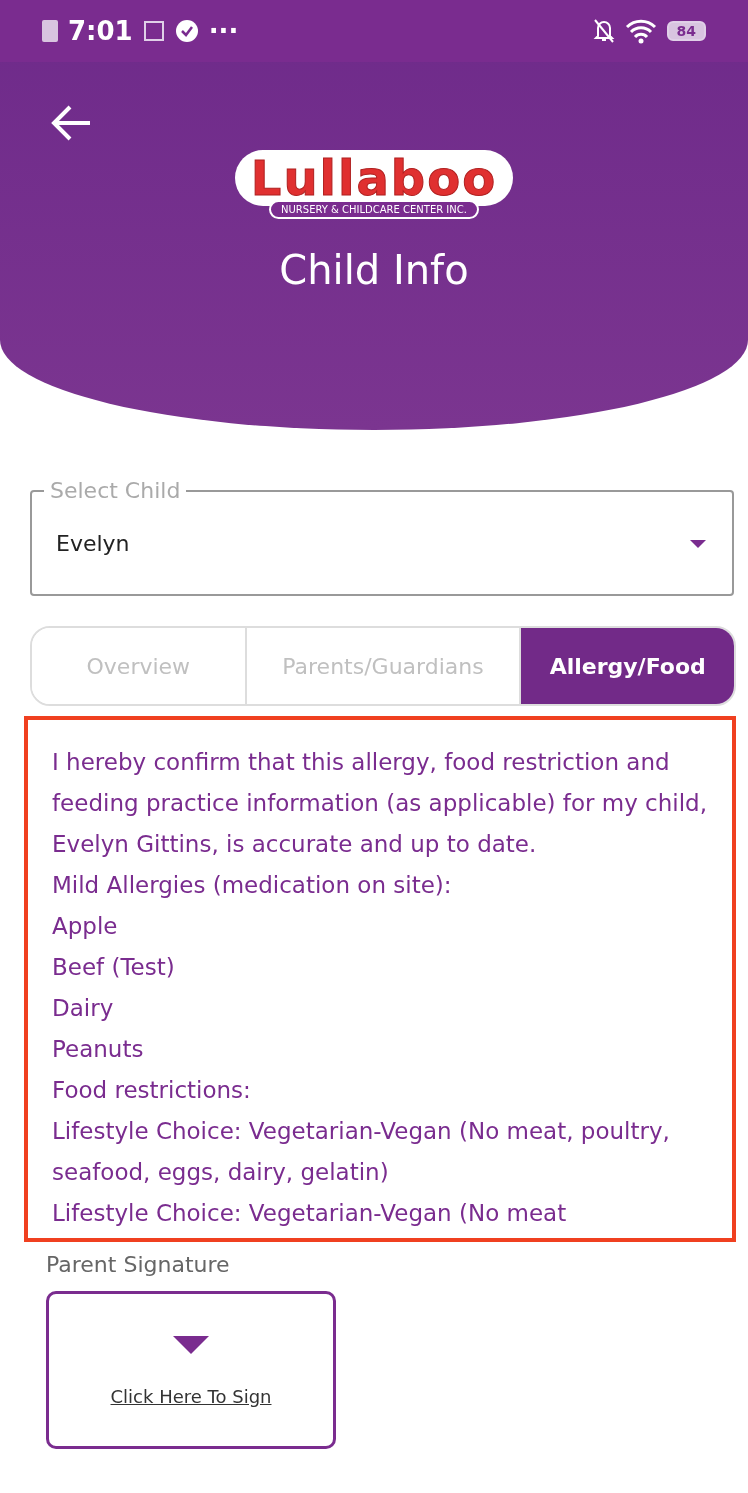 This screenshot has width=748, height=1493. Describe the element at coordinates (114, 967) in the screenshot. I see `allergy-text-line: Beef (Test)` at that location.